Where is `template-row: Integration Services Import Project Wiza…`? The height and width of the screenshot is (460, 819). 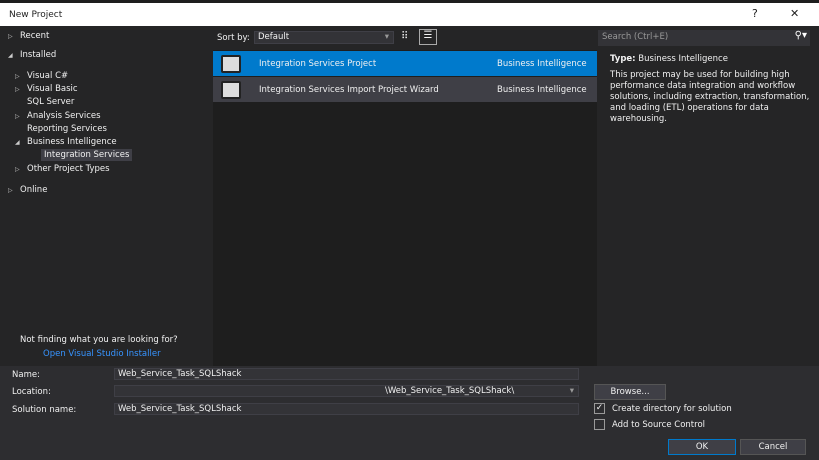
template-row: Integration Services Import Project Wiza… is located at coordinates (405, 89).